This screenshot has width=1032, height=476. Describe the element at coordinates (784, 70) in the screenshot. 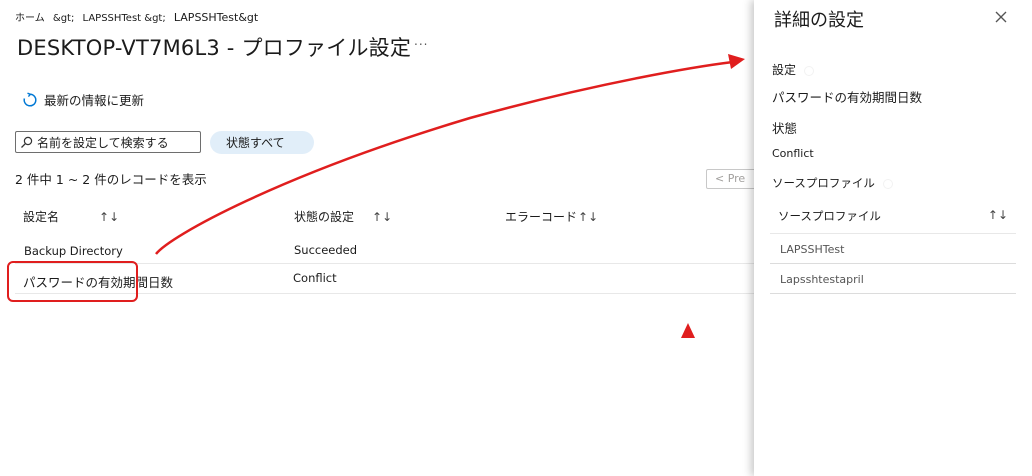

I see `setting-label-text: 設定` at that location.